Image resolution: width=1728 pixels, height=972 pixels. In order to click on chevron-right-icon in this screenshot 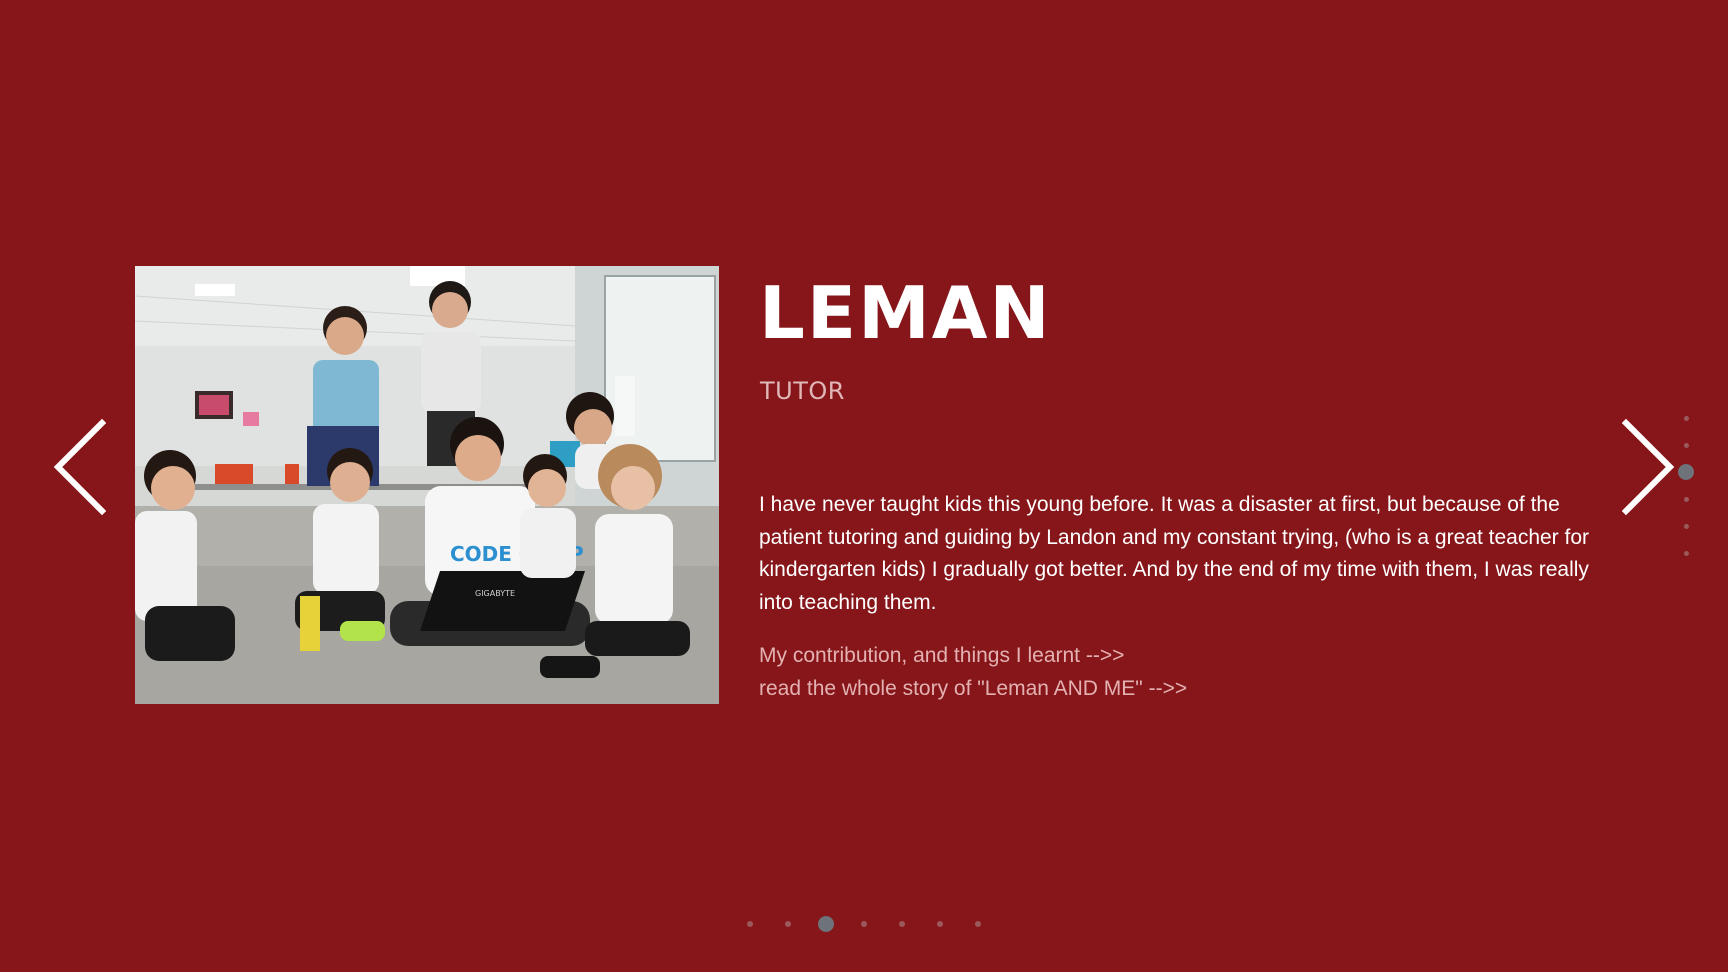, I will do `click(1648, 467)`.